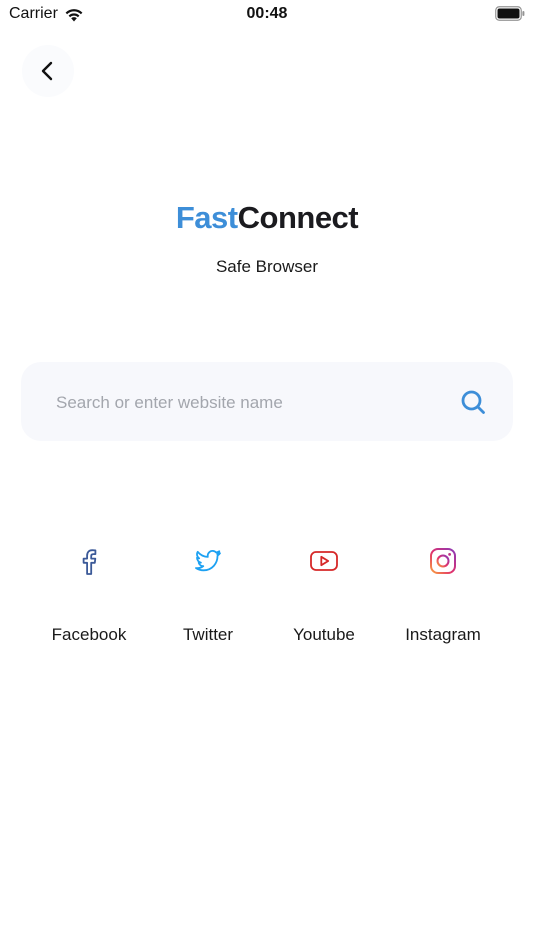  Describe the element at coordinates (298, 217) in the screenshot. I see `logo-connect: Connect` at that location.